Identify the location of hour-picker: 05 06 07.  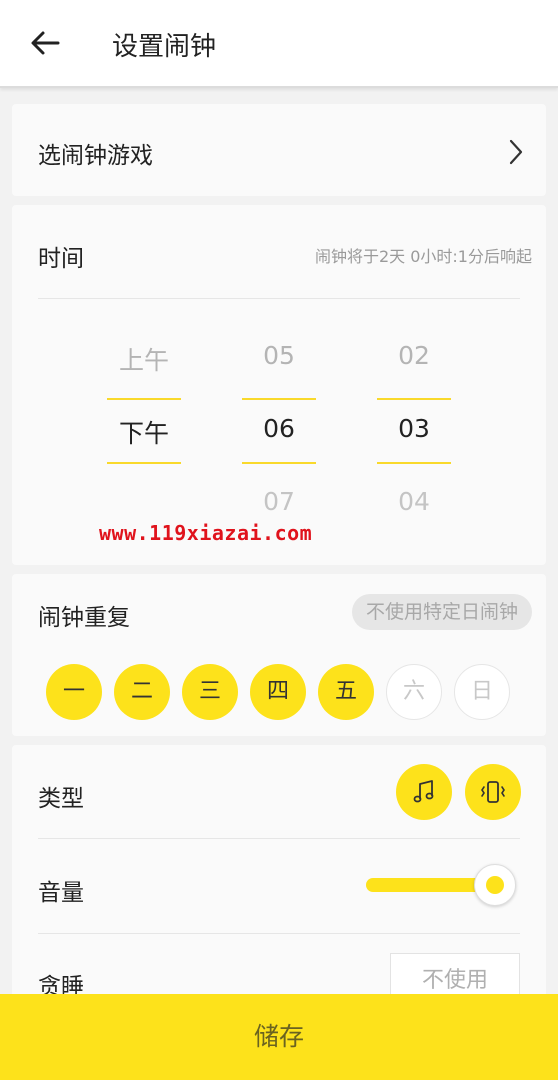
(279, 430).